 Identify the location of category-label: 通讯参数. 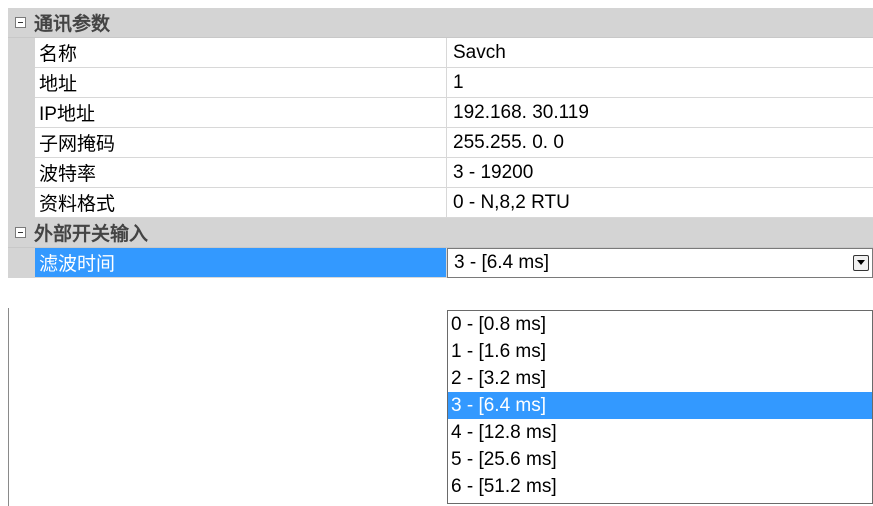
(72, 24).